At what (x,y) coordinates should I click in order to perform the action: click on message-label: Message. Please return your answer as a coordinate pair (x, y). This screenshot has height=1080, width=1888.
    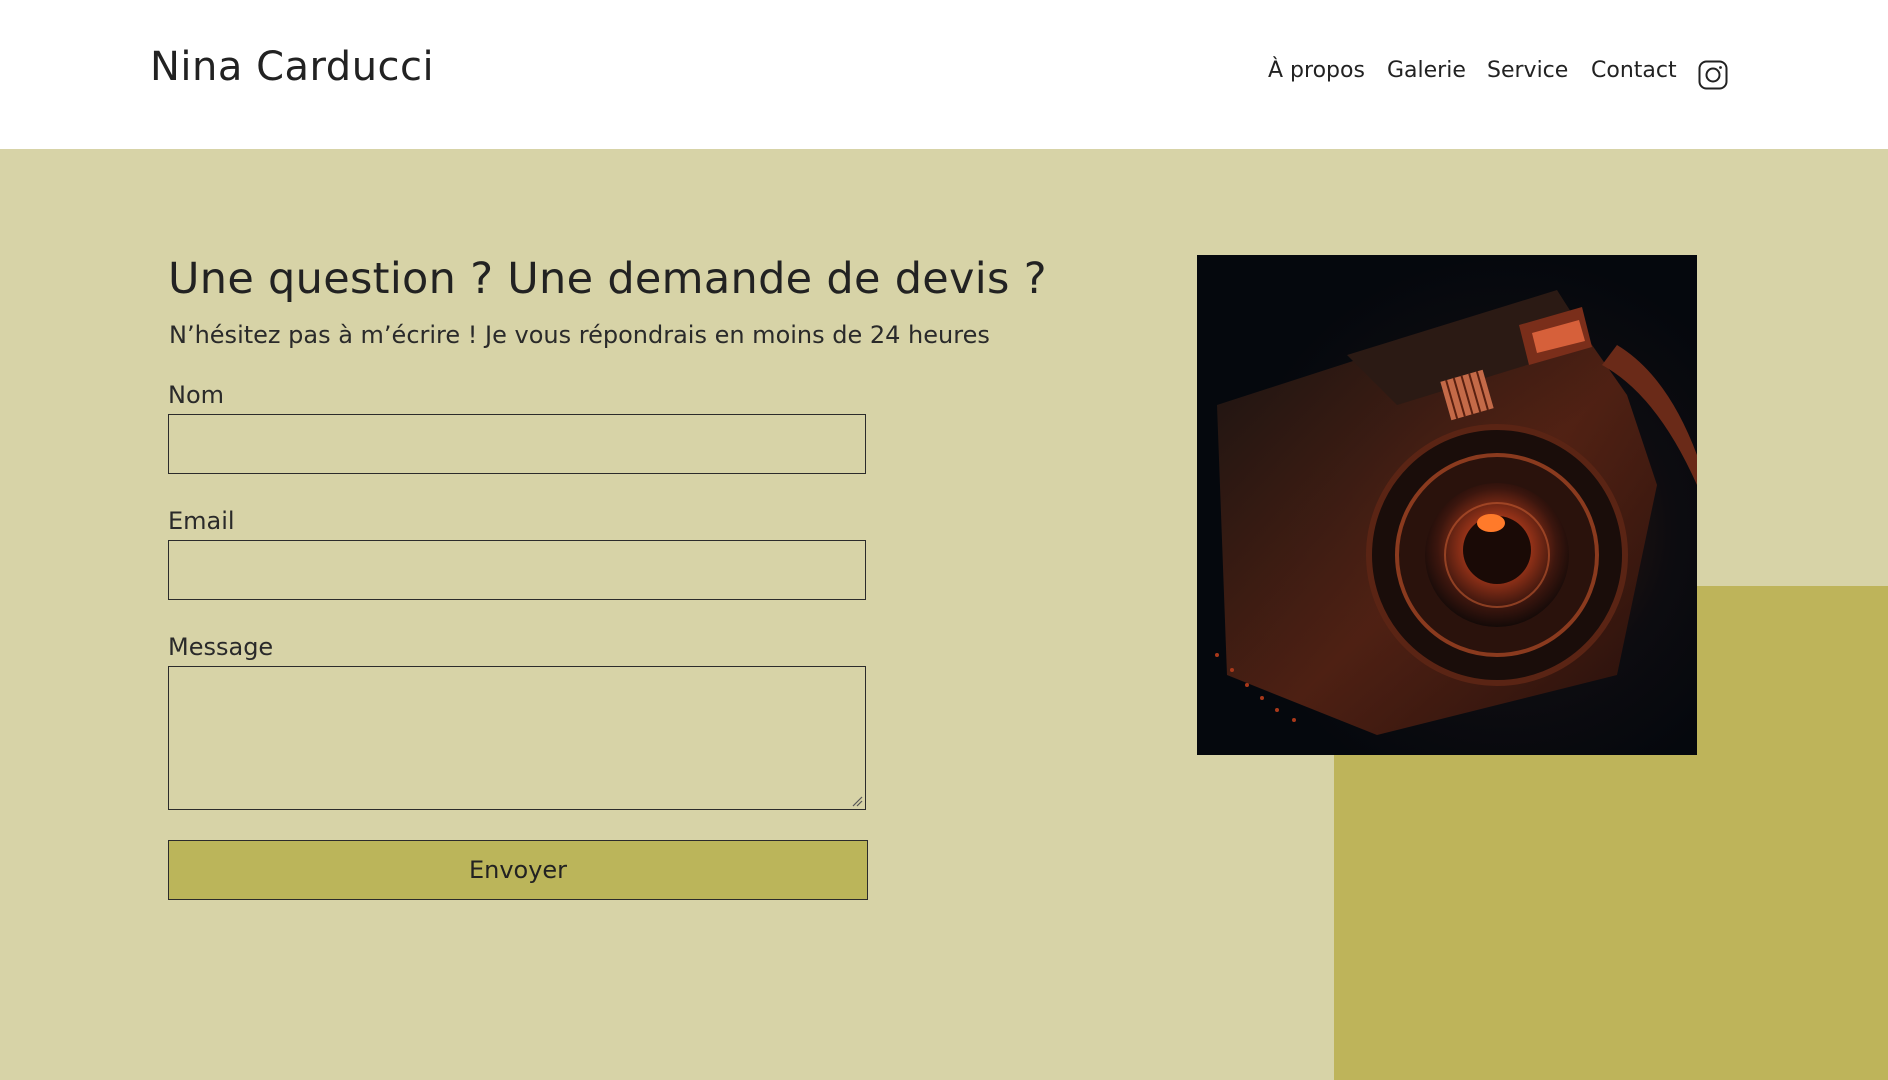
    Looking at the image, I should click on (221, 647).